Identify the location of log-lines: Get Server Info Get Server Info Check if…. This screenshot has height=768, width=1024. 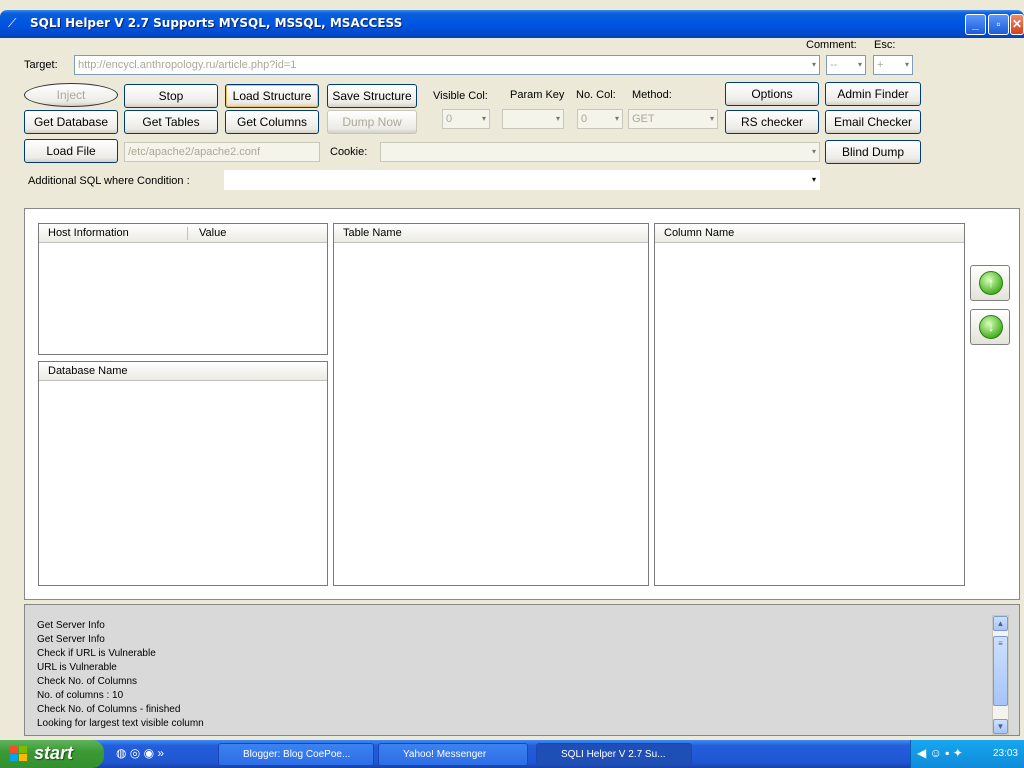
(120, 675).